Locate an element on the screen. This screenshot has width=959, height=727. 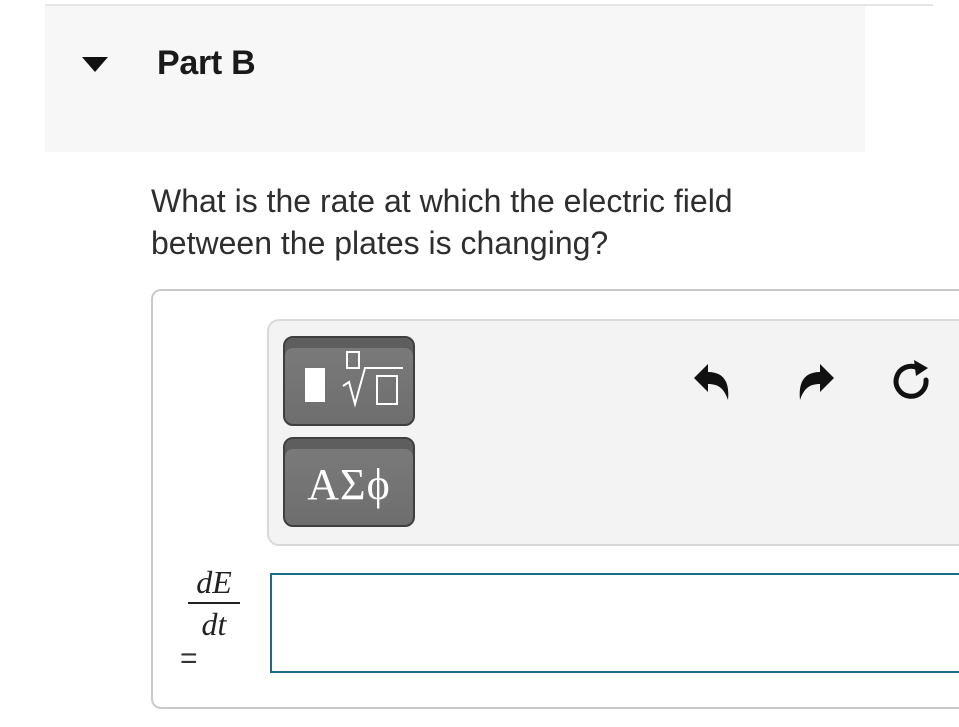
symbols-button-label: ΑΣϕ is located at coordinates (349, 484).